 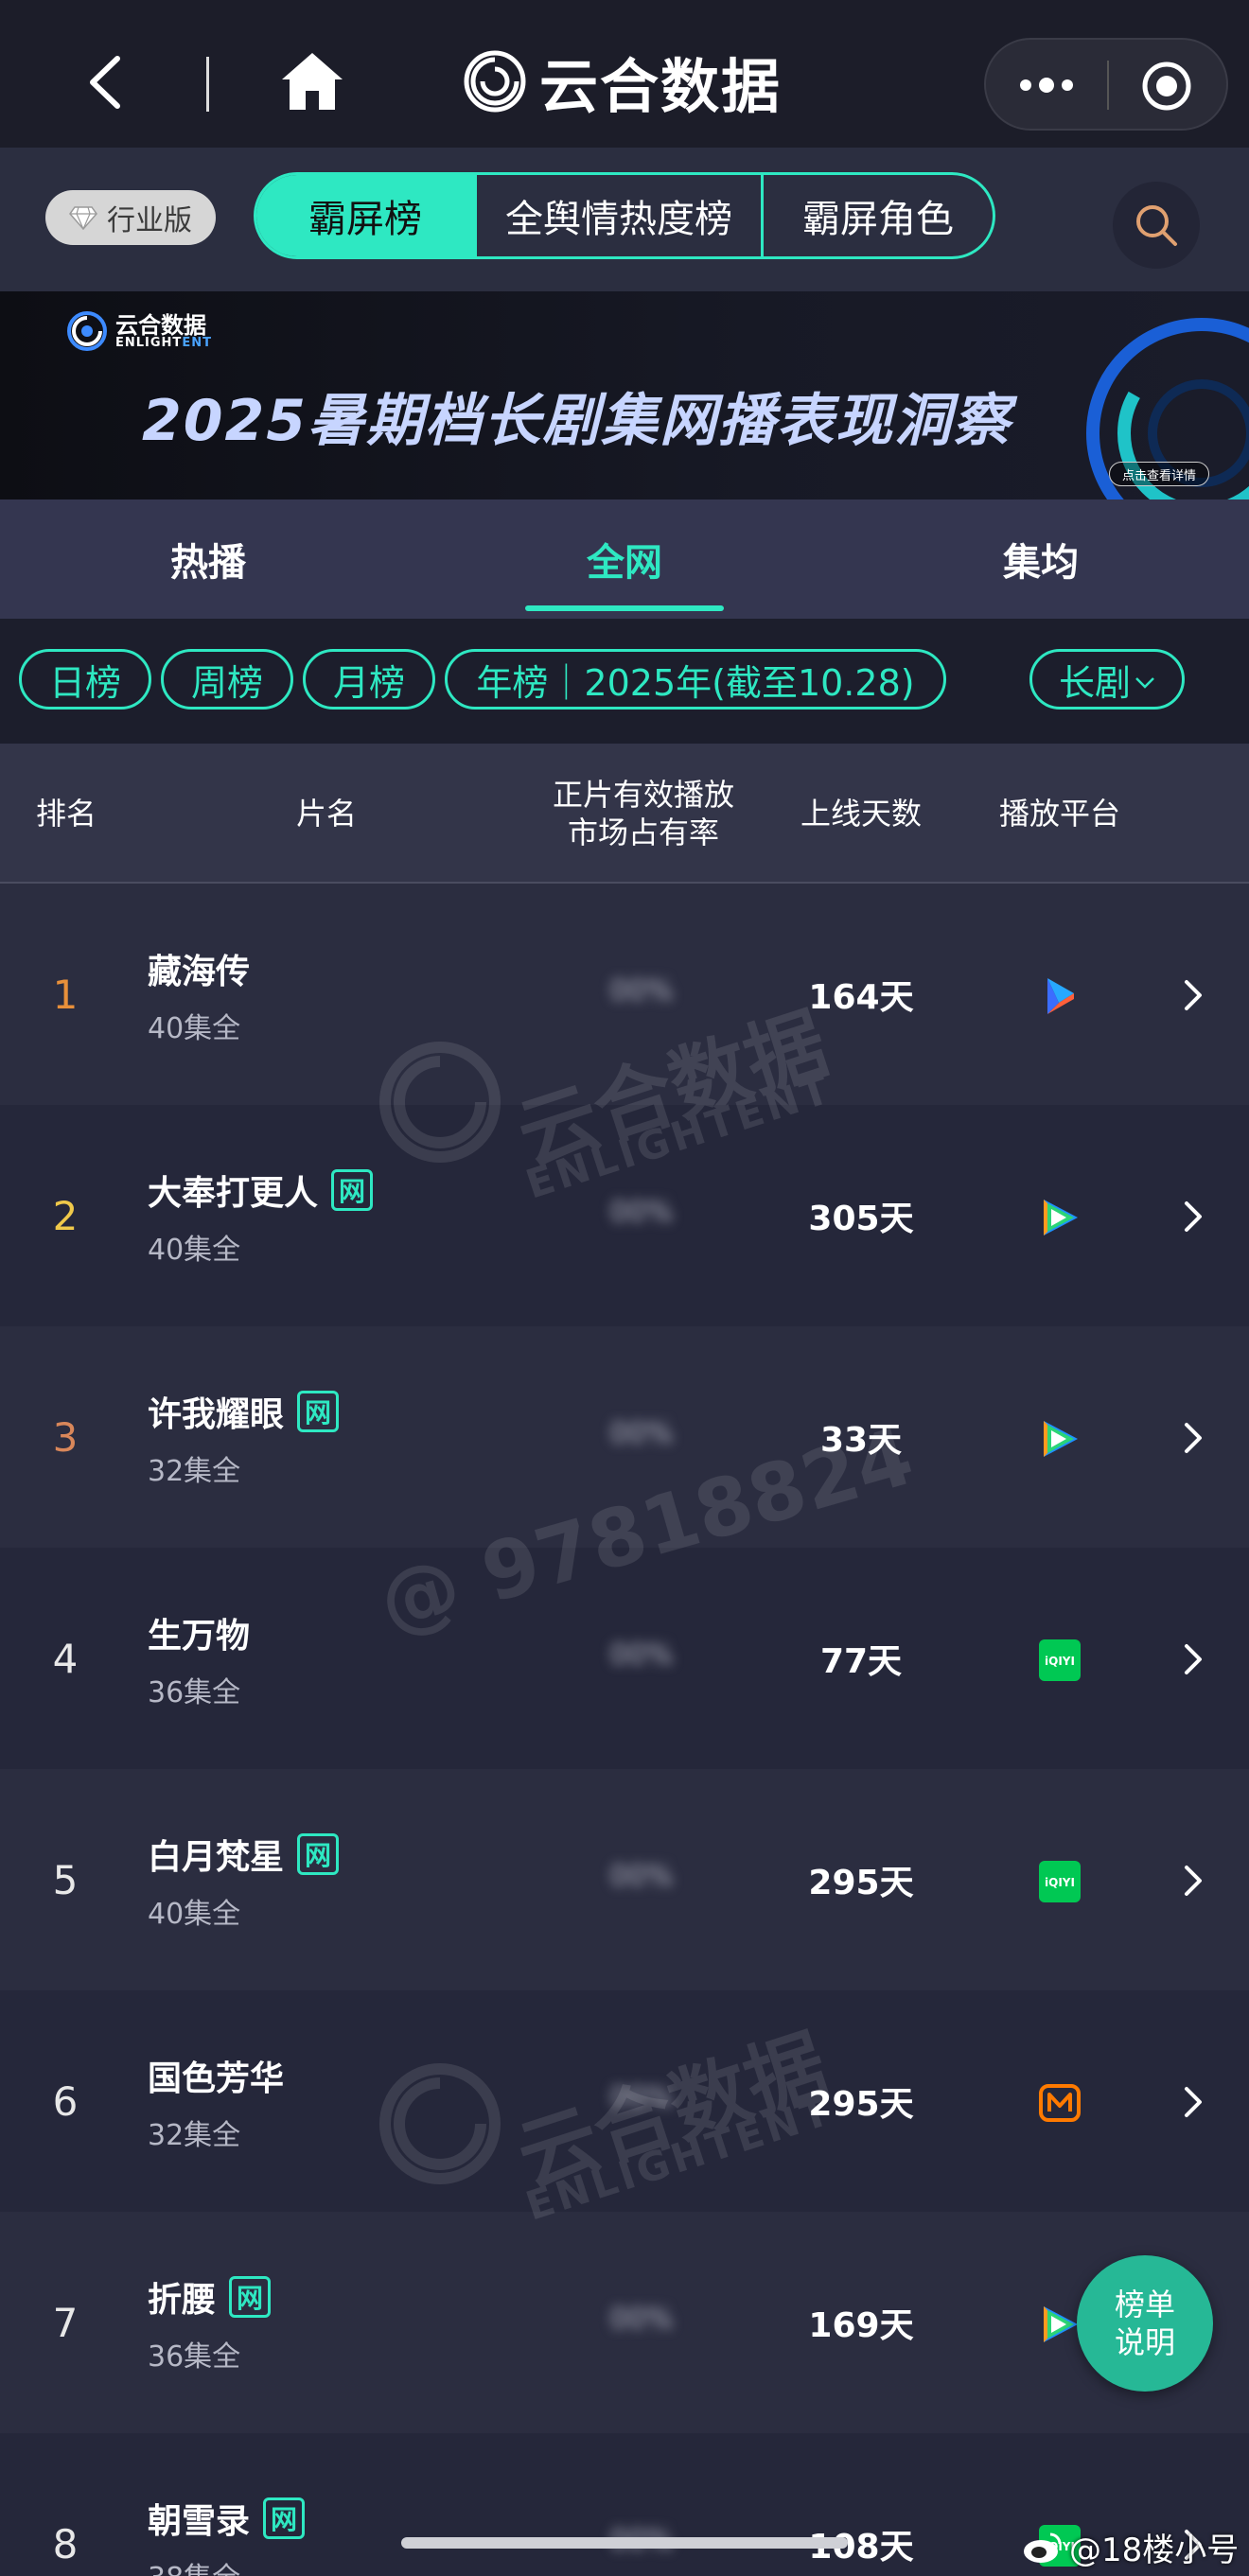 What do you see at coordinates (624, 2543) in the screenshot?
I see `home-indicator` at bounding box center [624, 2543].